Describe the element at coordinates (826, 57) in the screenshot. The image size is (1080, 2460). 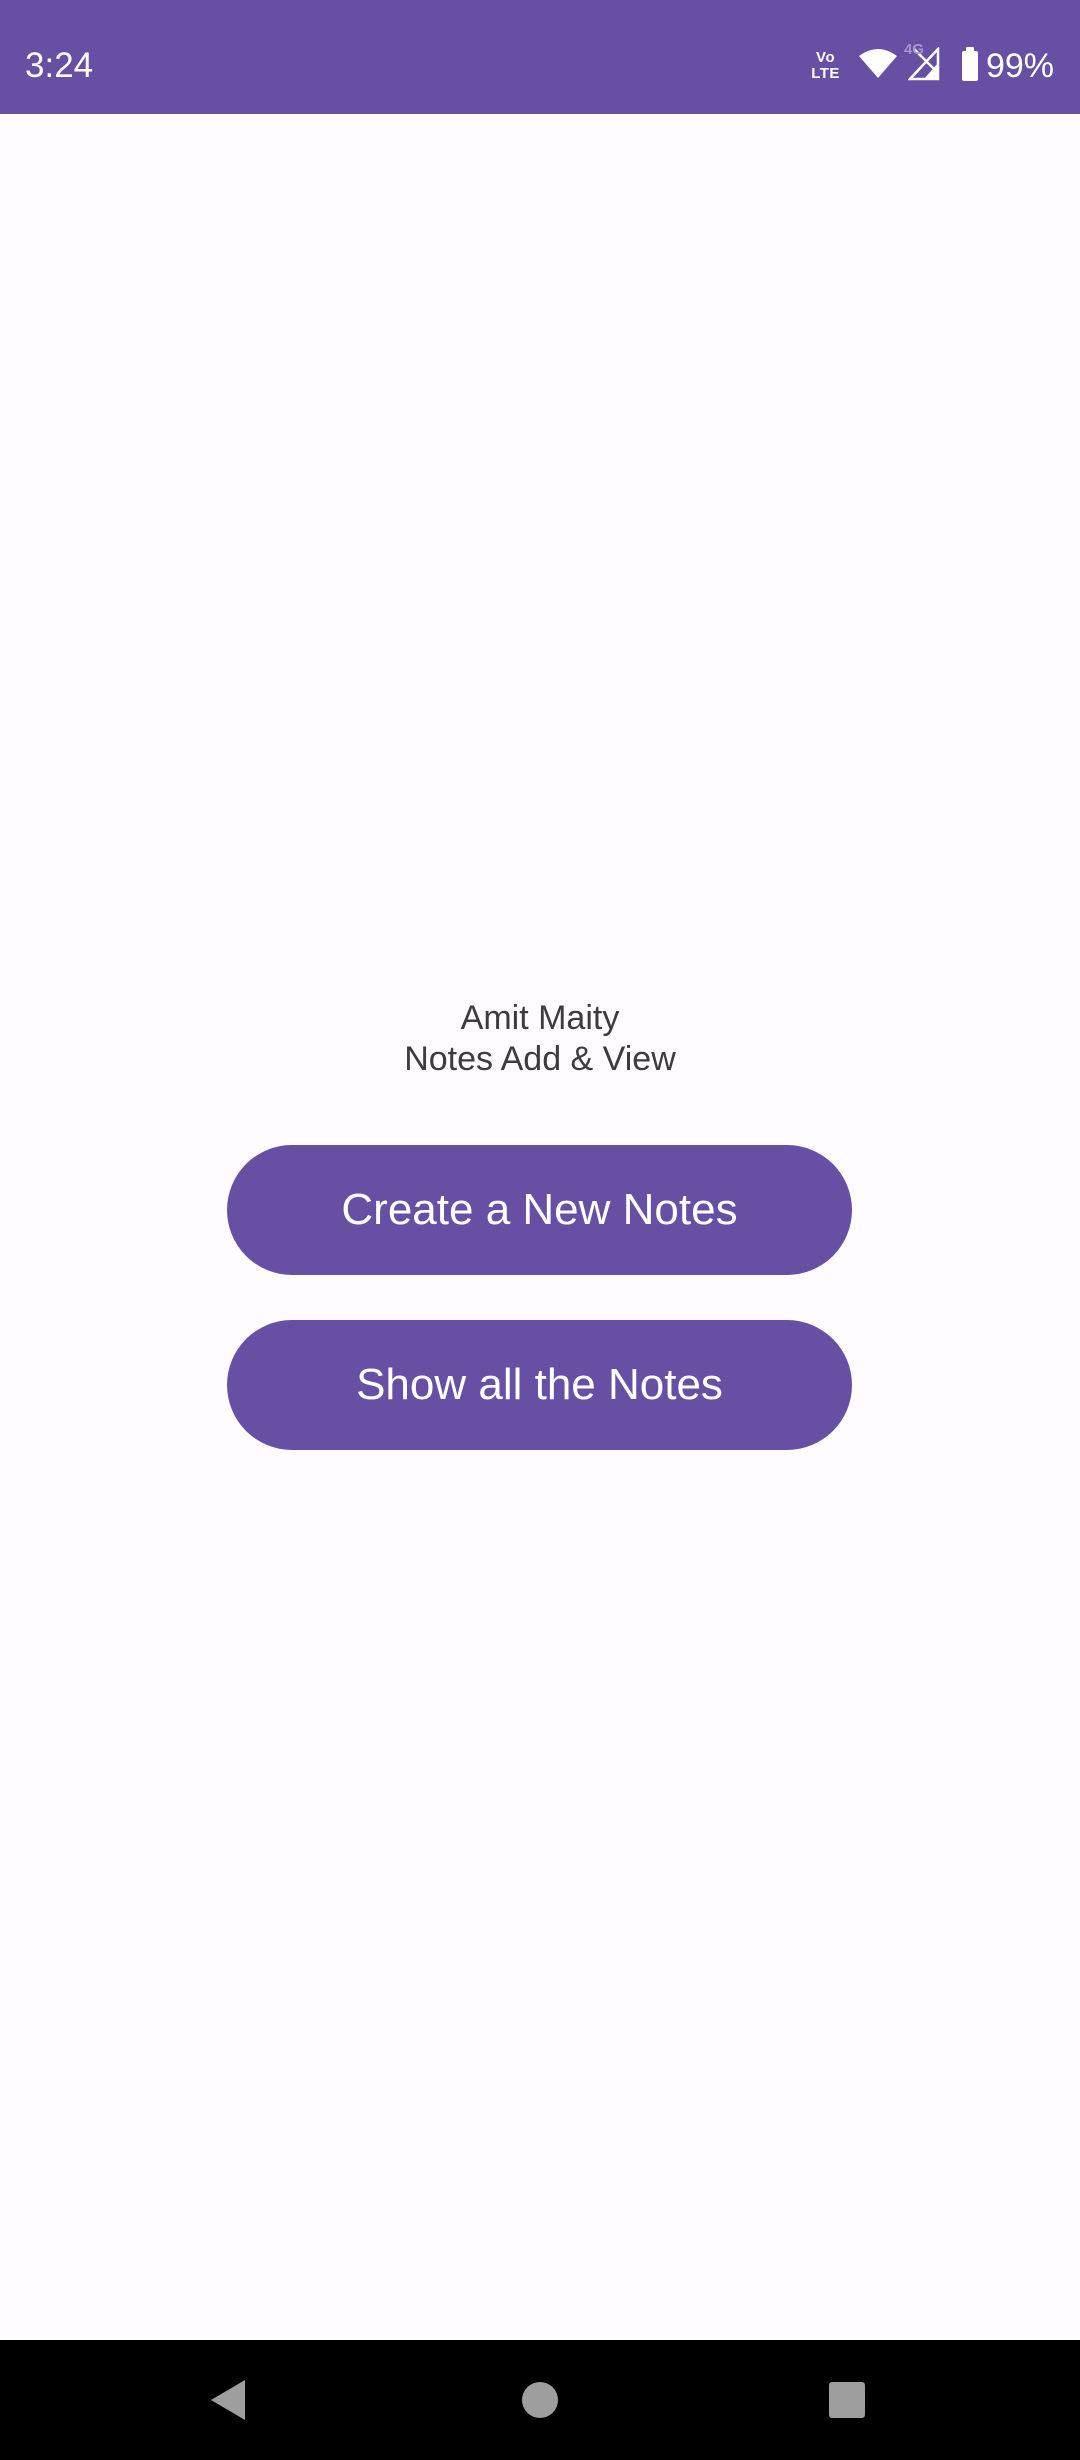
I see `volte-top-label: Vo` at that location.